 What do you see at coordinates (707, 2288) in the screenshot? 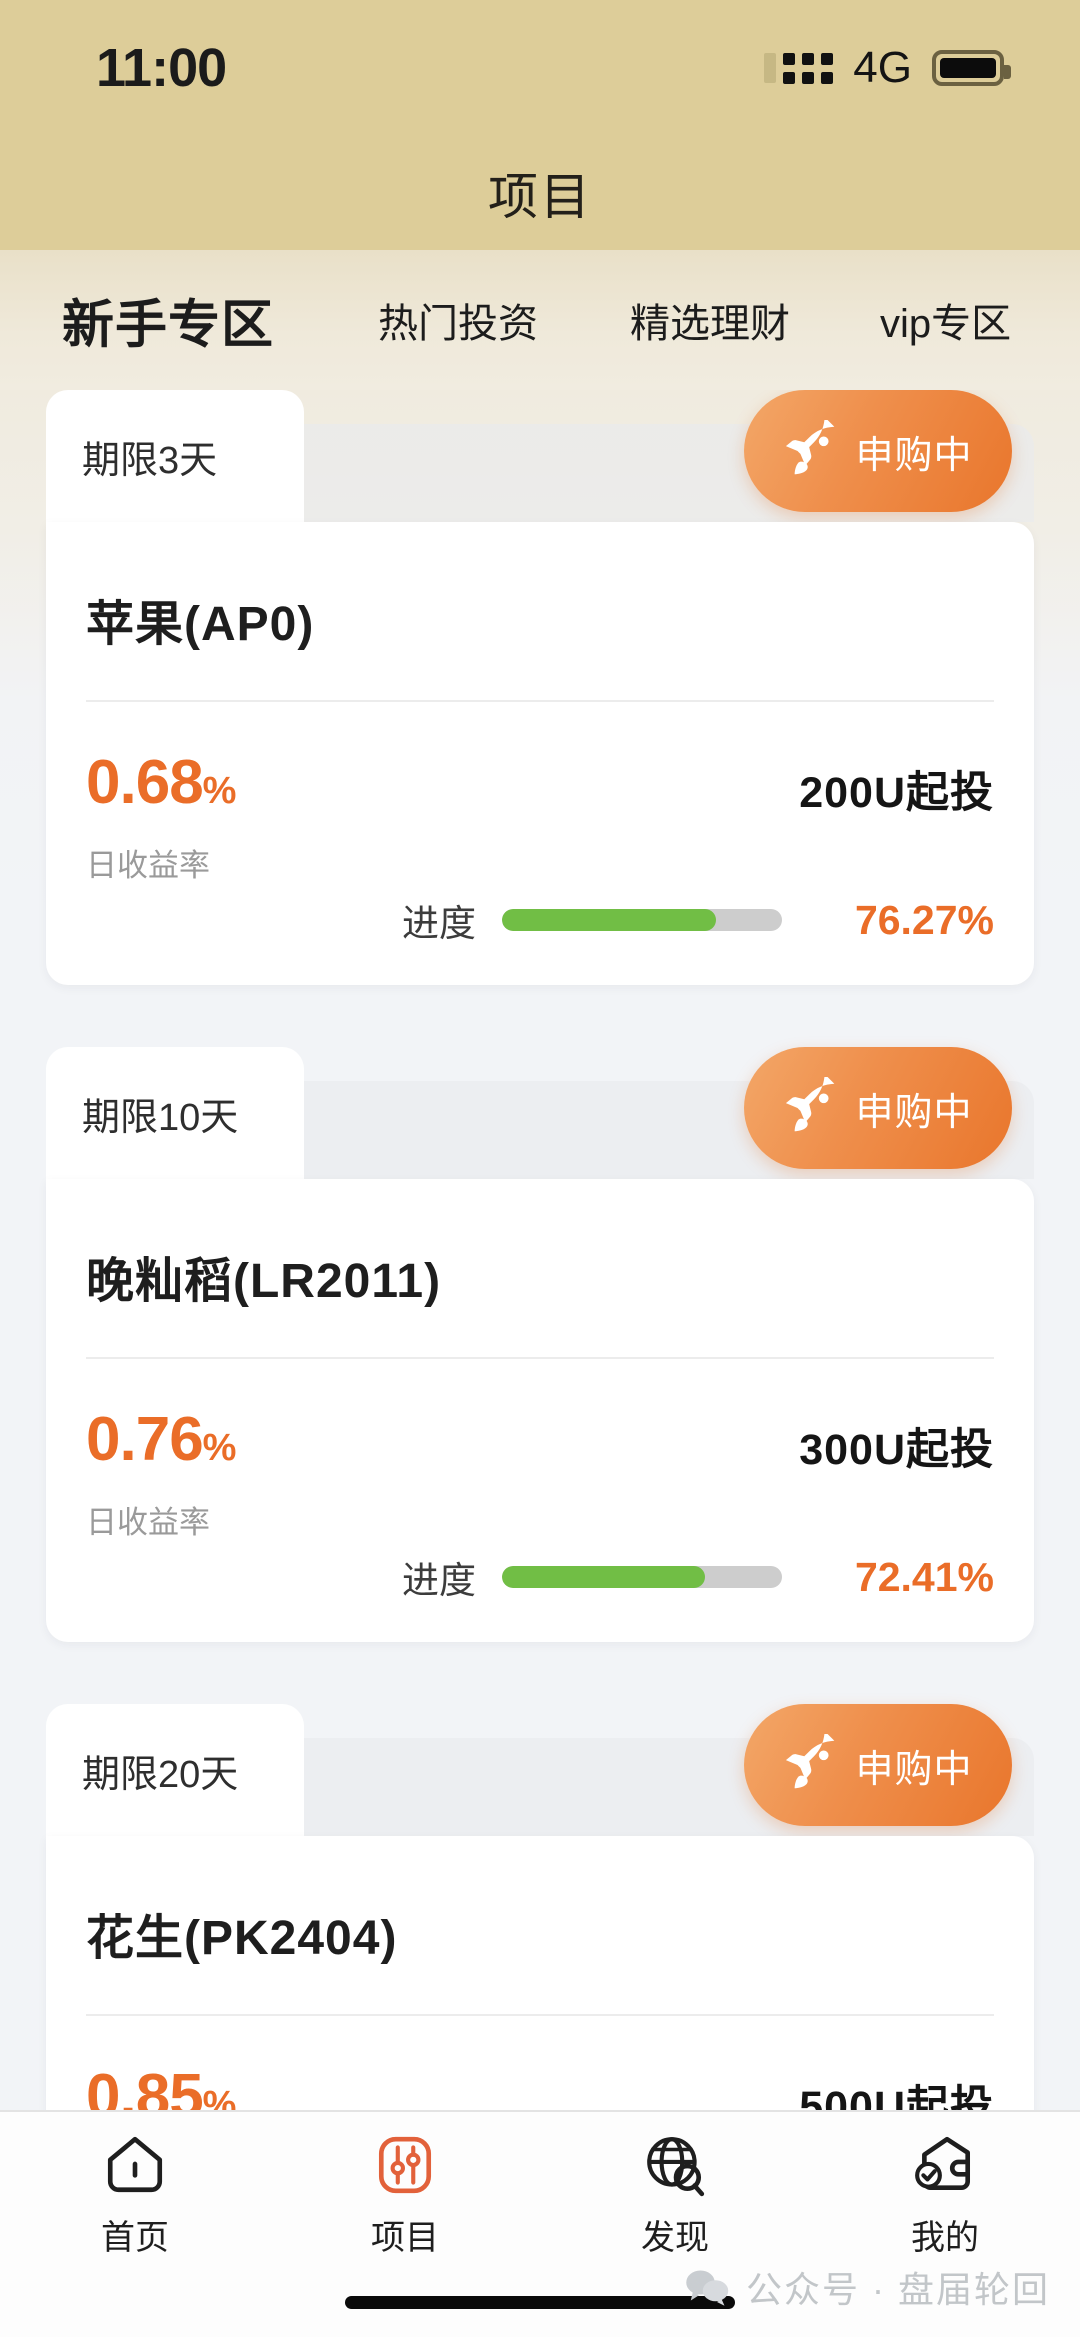
I see `wechat-icon` at bounding box center [707, 2288].